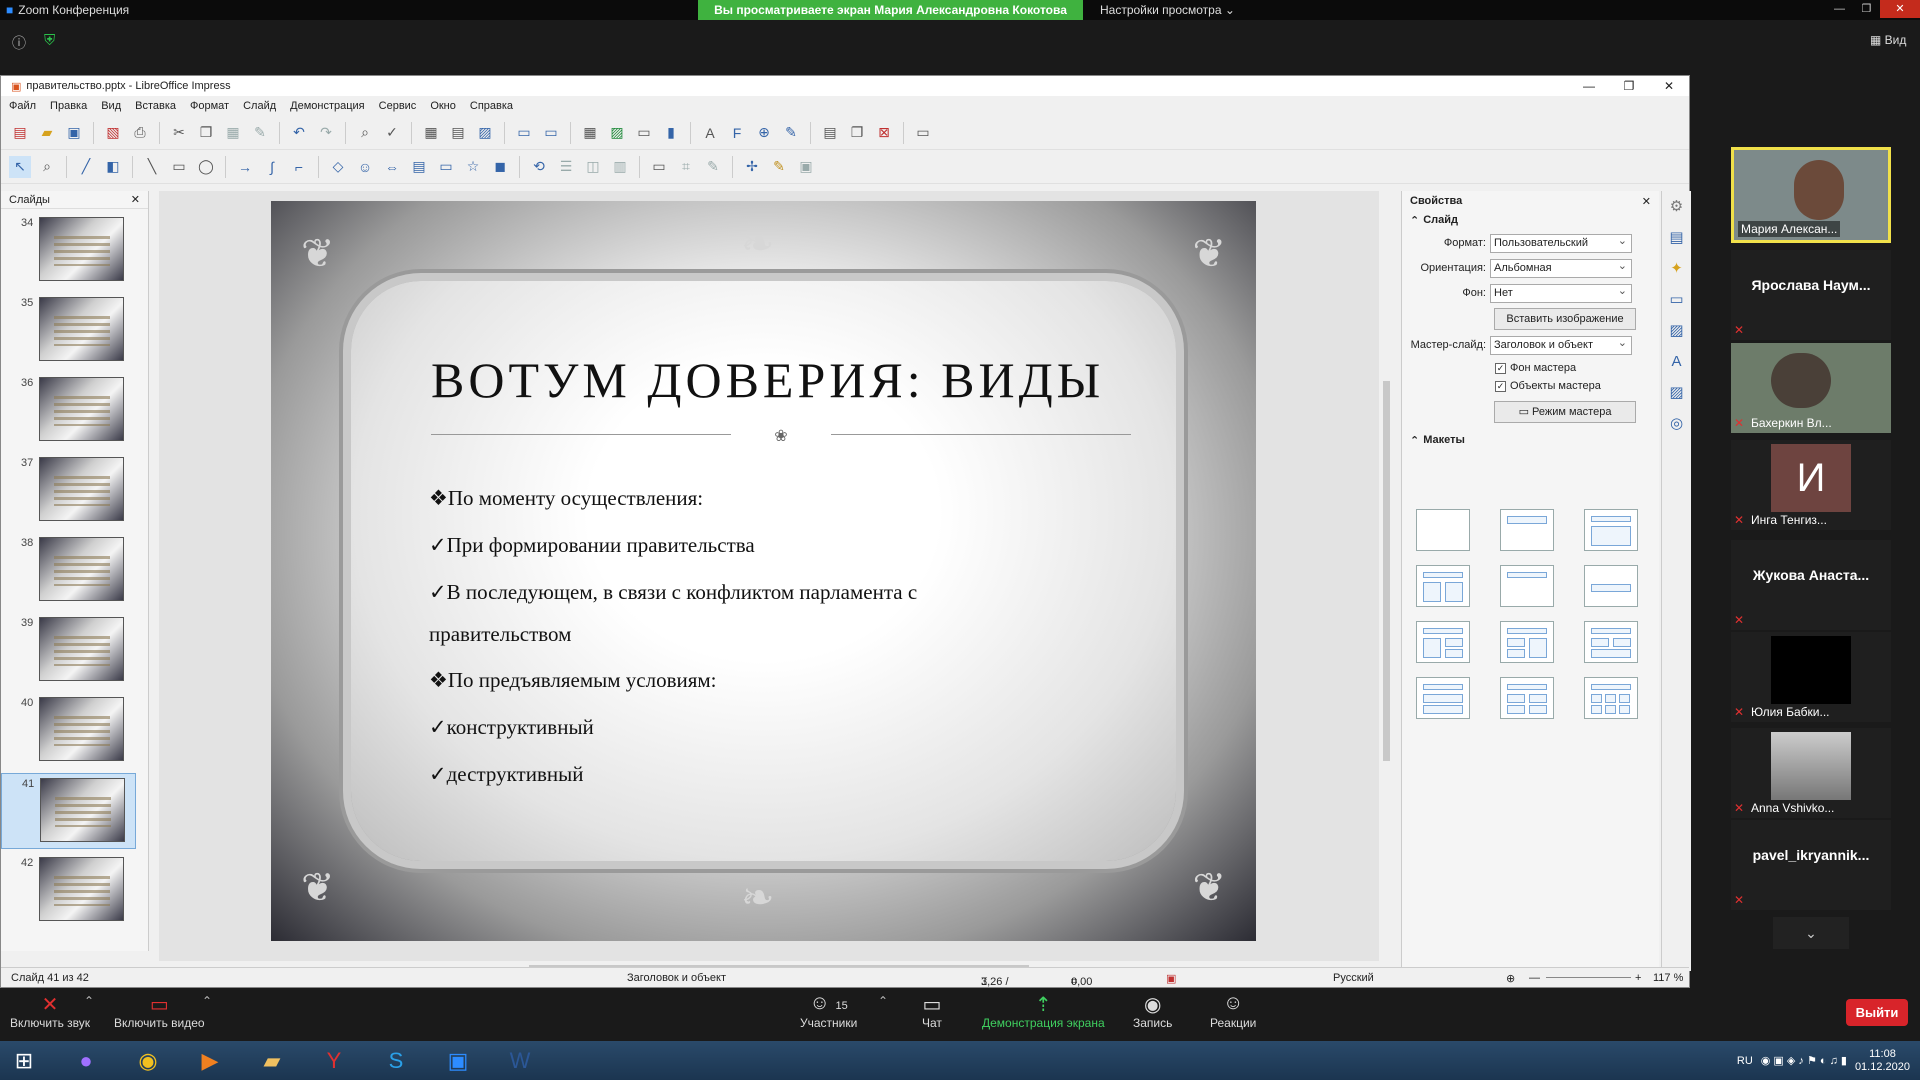 The height and width of the screenshot is (1080, 1920). Describe the element at coordinates (1676, 330) in the screenshot. I see `master-slides-icon: ▨` at that location.